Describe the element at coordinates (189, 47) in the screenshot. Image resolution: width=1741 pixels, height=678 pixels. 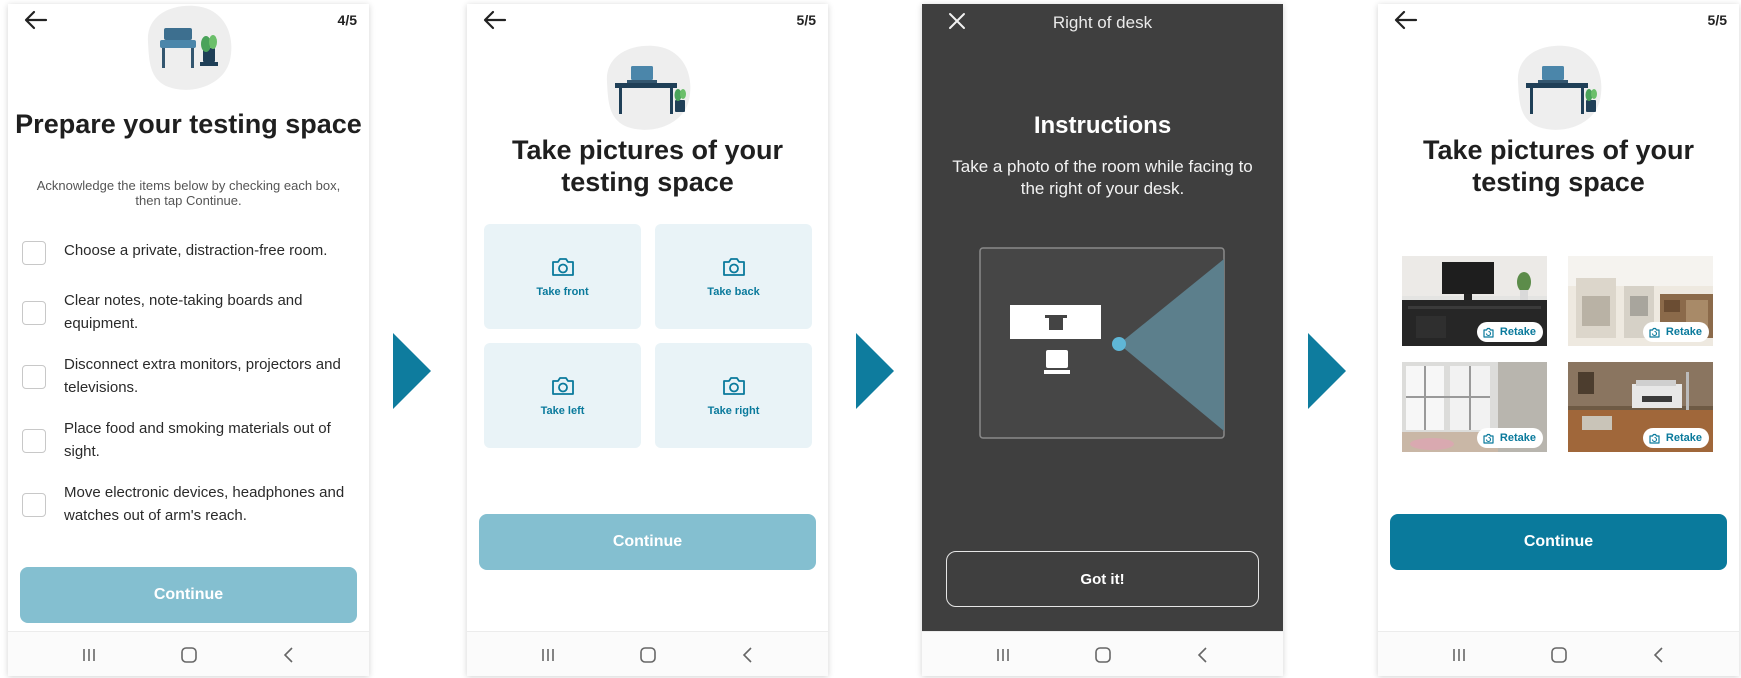
I see `chair-plant-illustration` at that location.